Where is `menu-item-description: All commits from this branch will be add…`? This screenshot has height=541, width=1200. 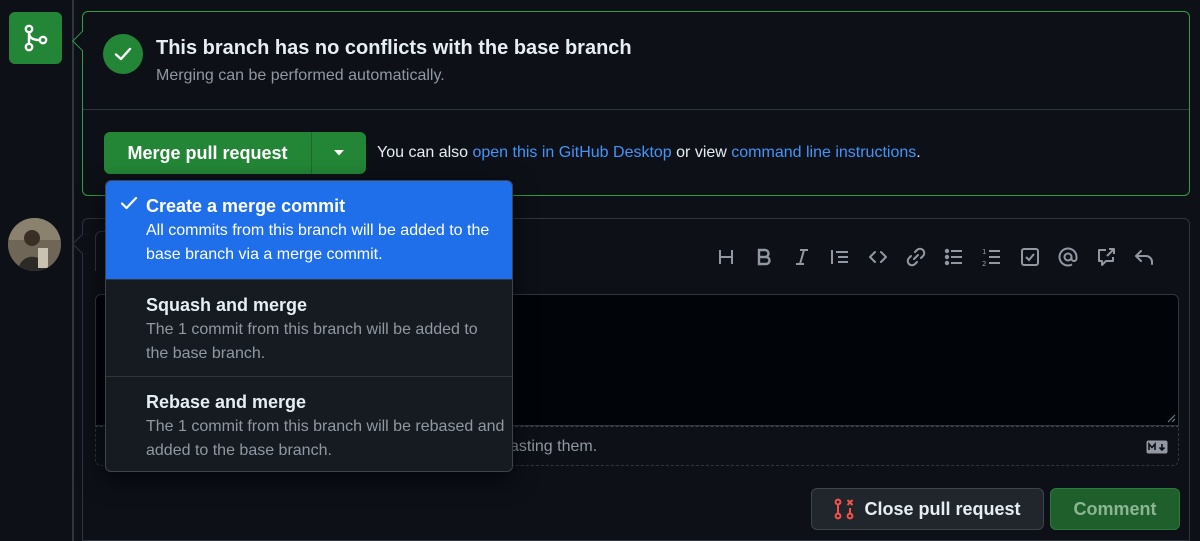 menu-item-description: All commits from this branch will be add… is located at coordinates (318, 242).